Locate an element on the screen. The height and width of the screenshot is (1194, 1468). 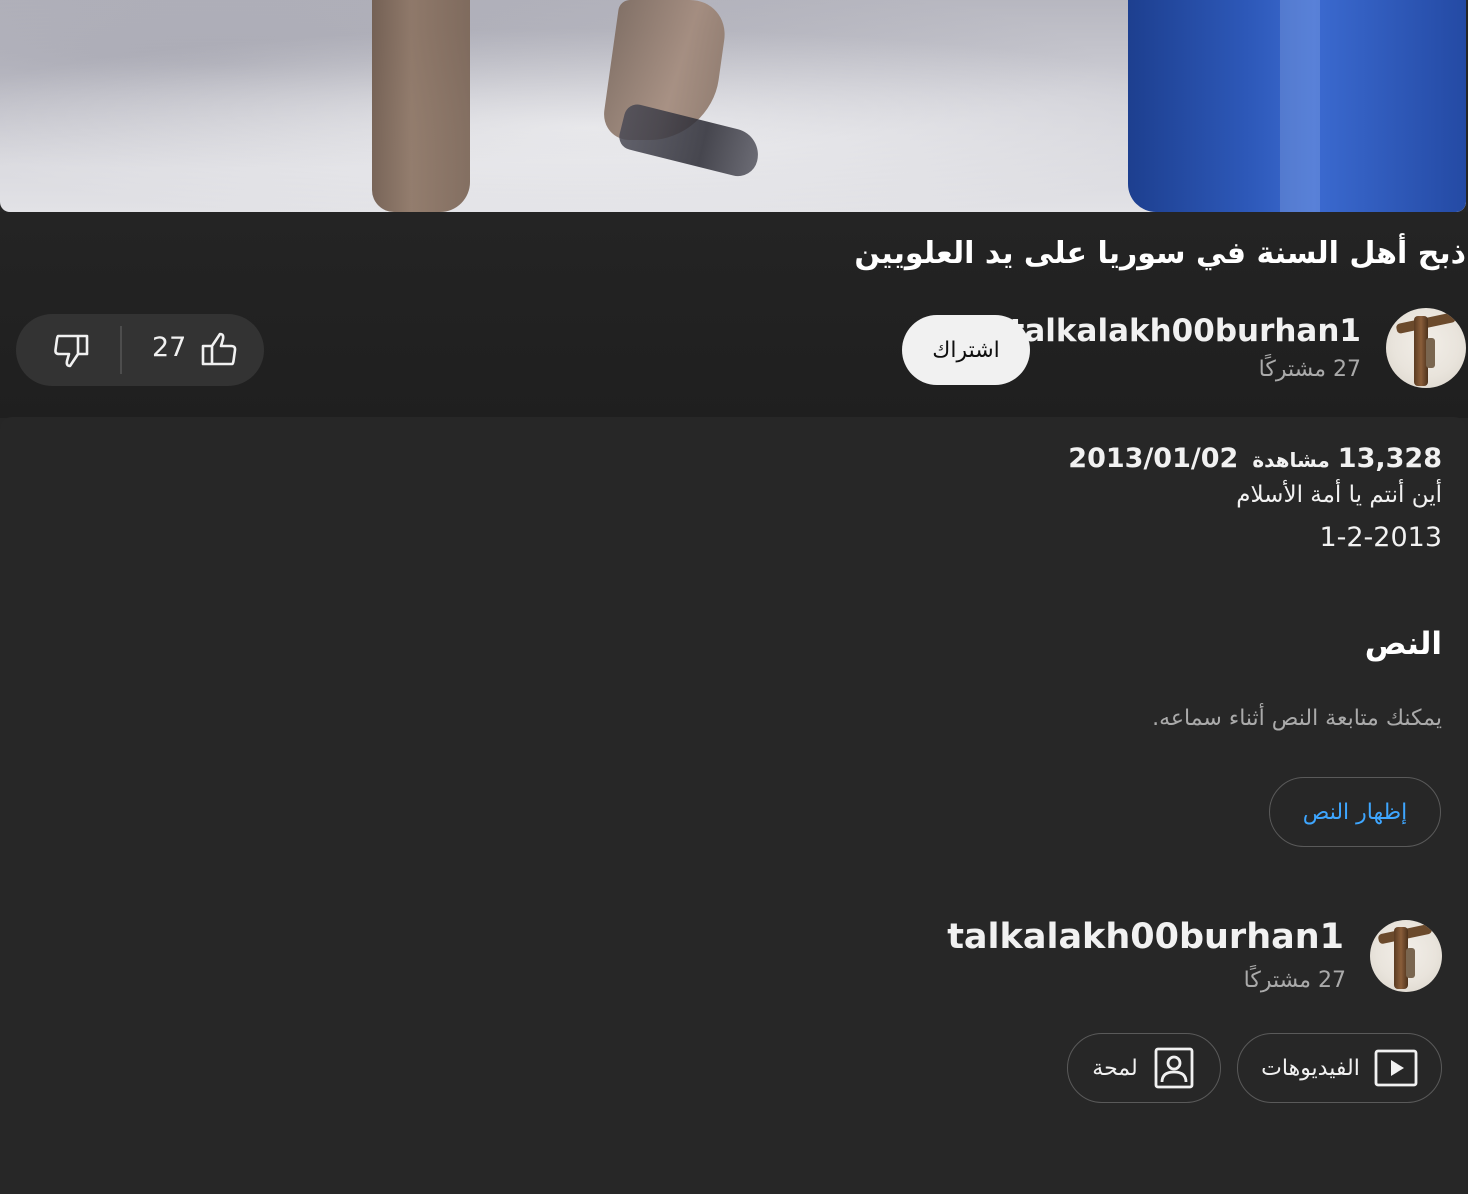
like-button: 27 is located at coordinates (193, 350).